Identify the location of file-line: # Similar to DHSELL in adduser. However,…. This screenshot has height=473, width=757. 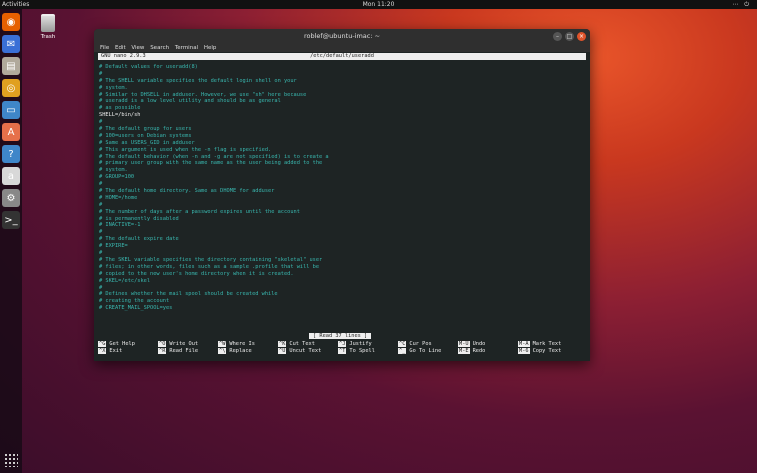
(339, 95).